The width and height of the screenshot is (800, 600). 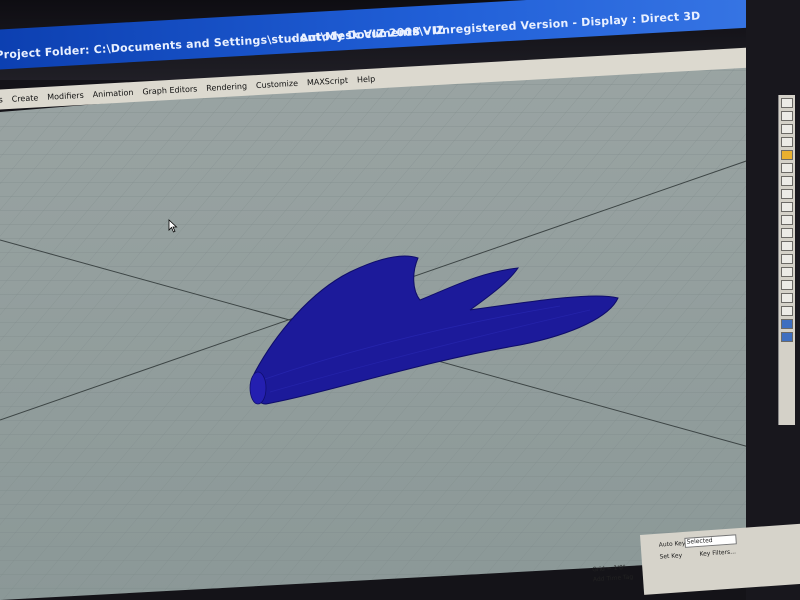 What do you see at coordinates (787, 311) in the screenshot?
I see `render-setup-icon` at bounding box center [787, 311].